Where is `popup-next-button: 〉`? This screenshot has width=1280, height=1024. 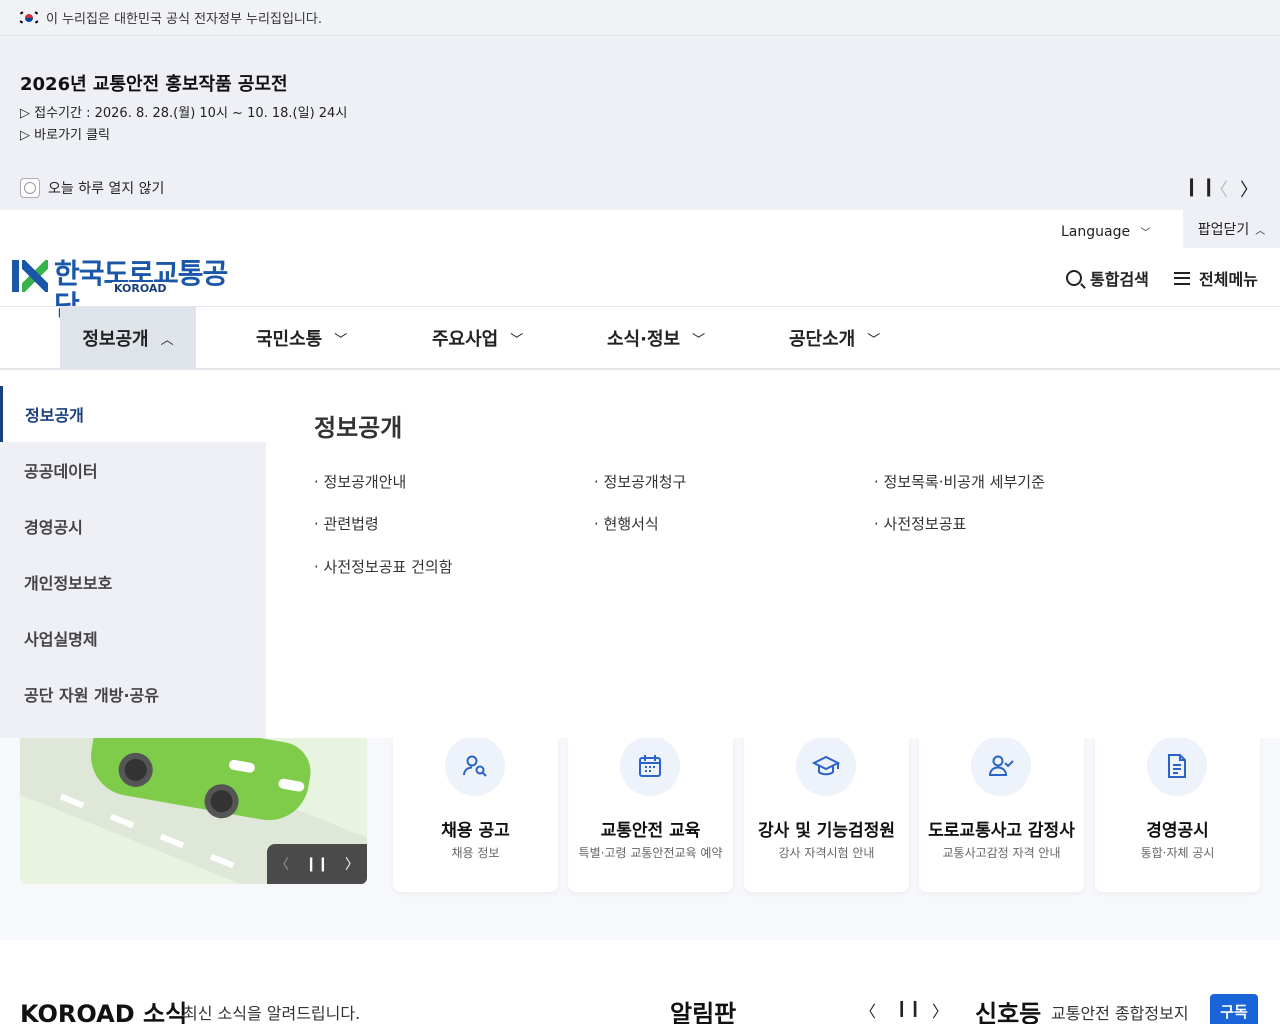 popup-next-button: 〉 is located at coordinates (1249, 189).